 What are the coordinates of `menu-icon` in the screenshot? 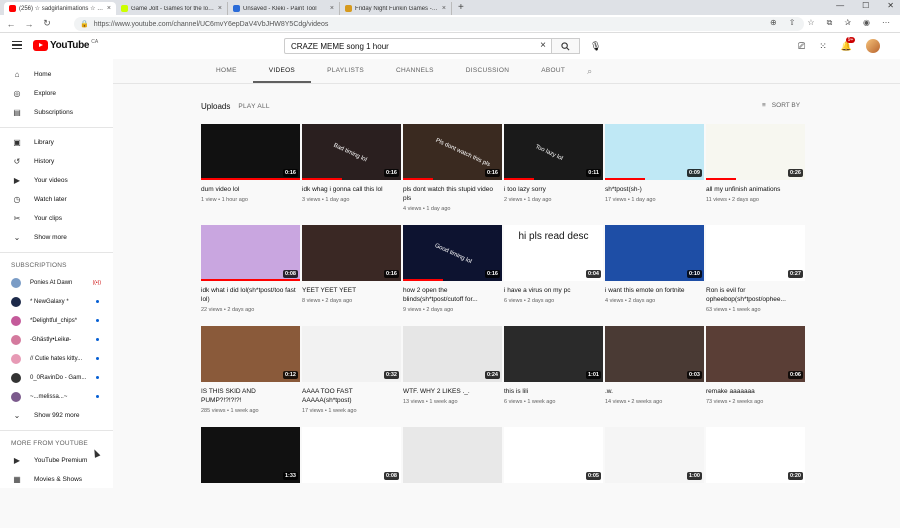 It's located at (17, 45).